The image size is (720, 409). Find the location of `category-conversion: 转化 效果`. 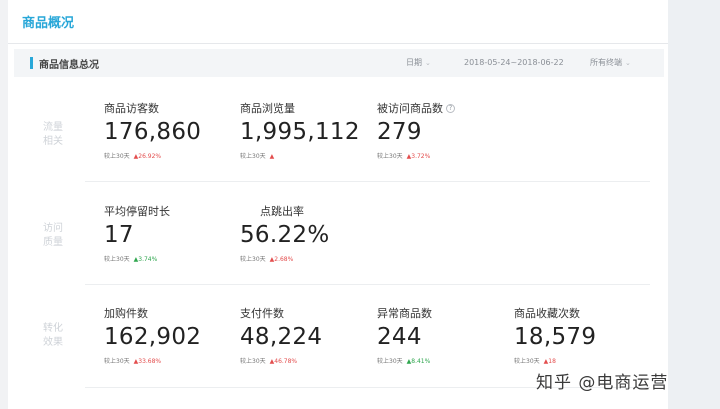

category-conversion: 转化 效果 is located at coordinates (53, 336).